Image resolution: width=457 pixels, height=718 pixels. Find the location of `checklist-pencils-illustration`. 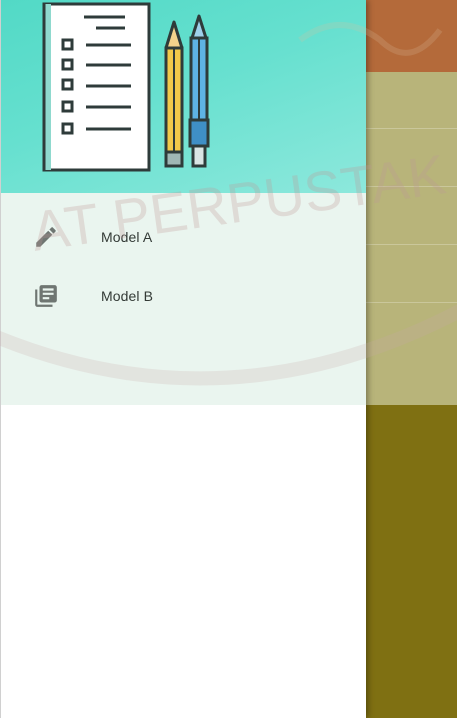

checklist-pencils-illustration is located at coordinates (126, 87).